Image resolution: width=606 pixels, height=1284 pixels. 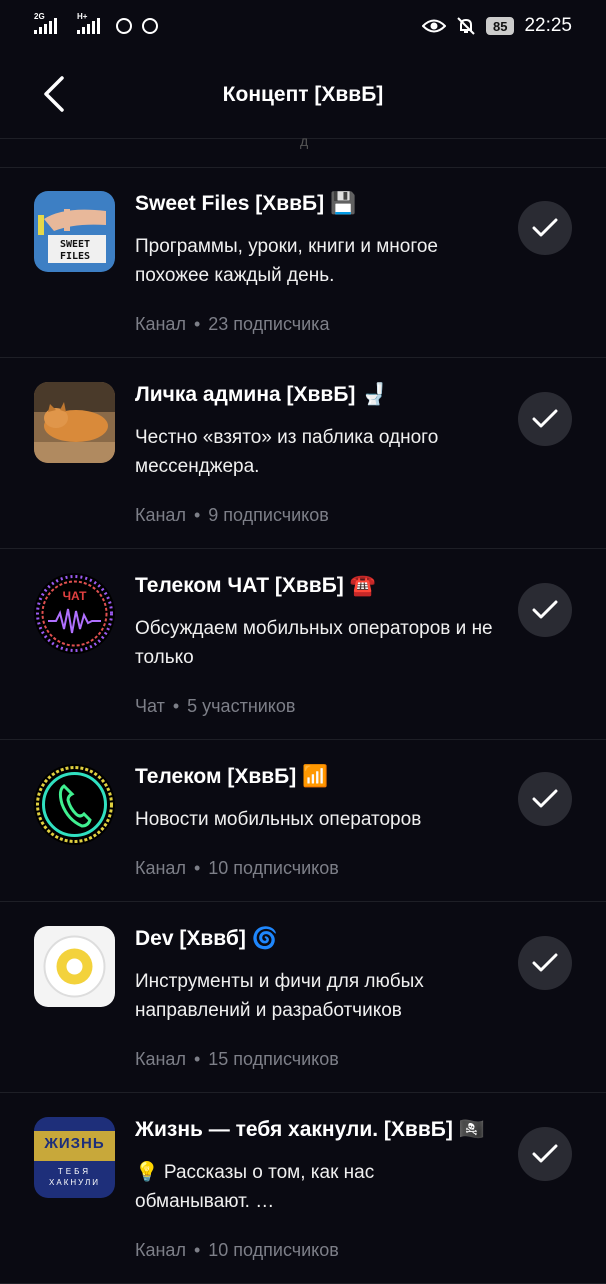 I want to click on battery-indicator: 85, so click(x=500, y=26).